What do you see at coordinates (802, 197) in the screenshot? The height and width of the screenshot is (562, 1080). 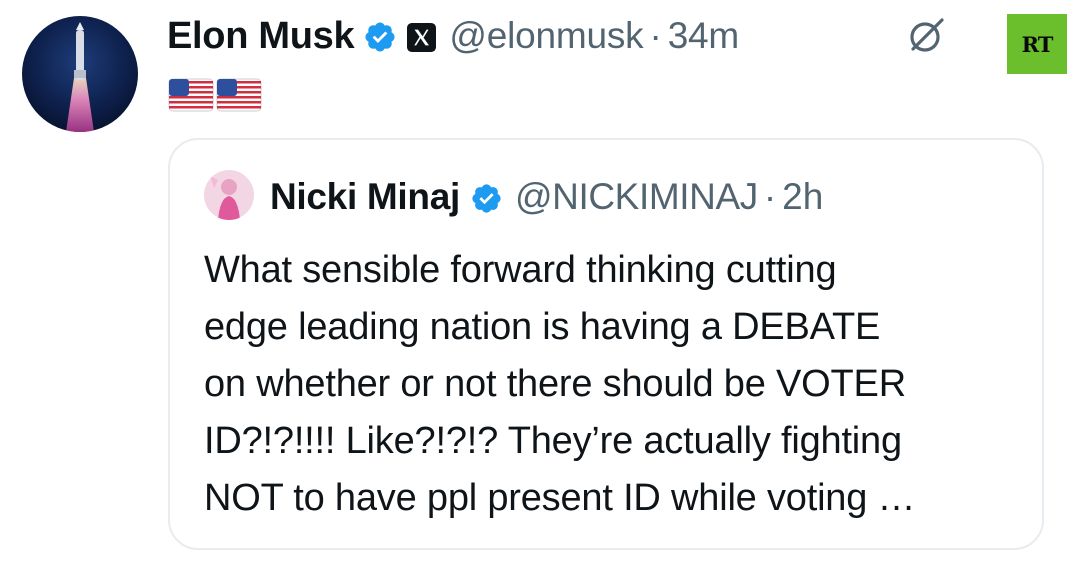 I see `quoted-timestamp: 2h` at bounding box center [802, 197].